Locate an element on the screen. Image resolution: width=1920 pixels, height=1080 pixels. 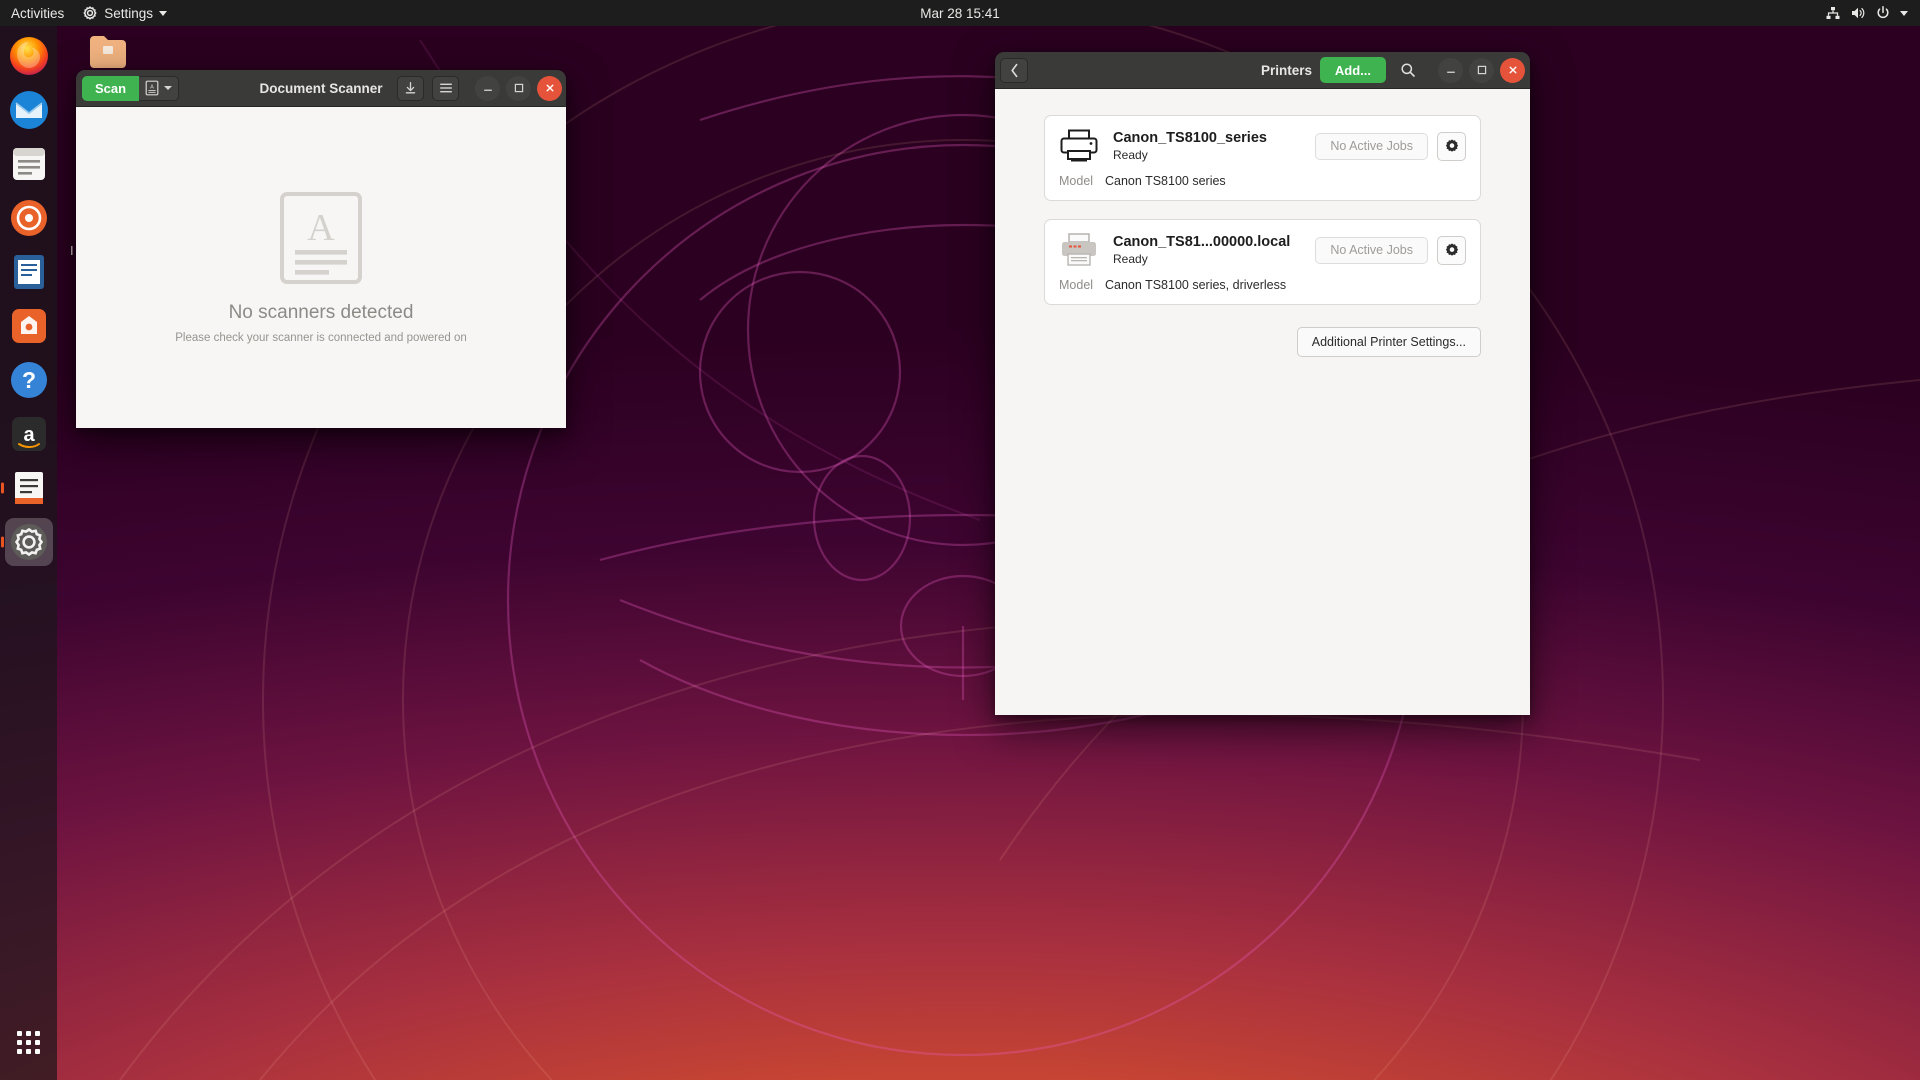
scan-control-group: Scan A is located at coordinates (131, 88).